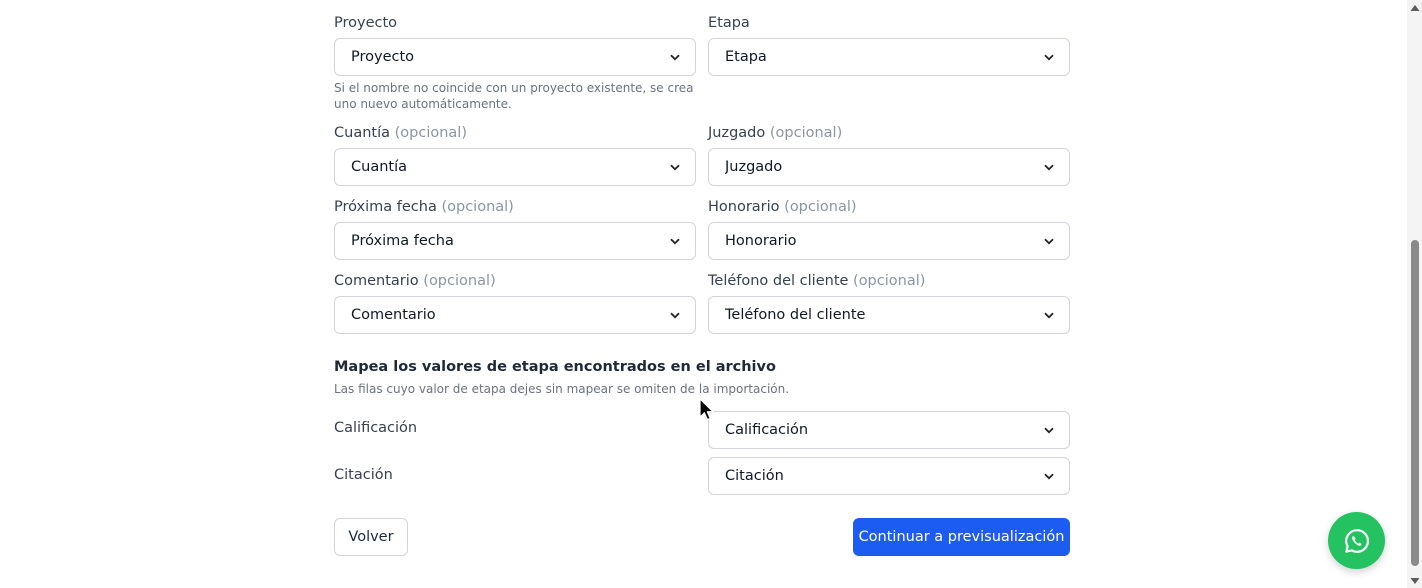  What do you see at coordinates (746, 57) in the screenshot?
I see `etapa-select-value: Etapa` at bounding box center [746, 57].